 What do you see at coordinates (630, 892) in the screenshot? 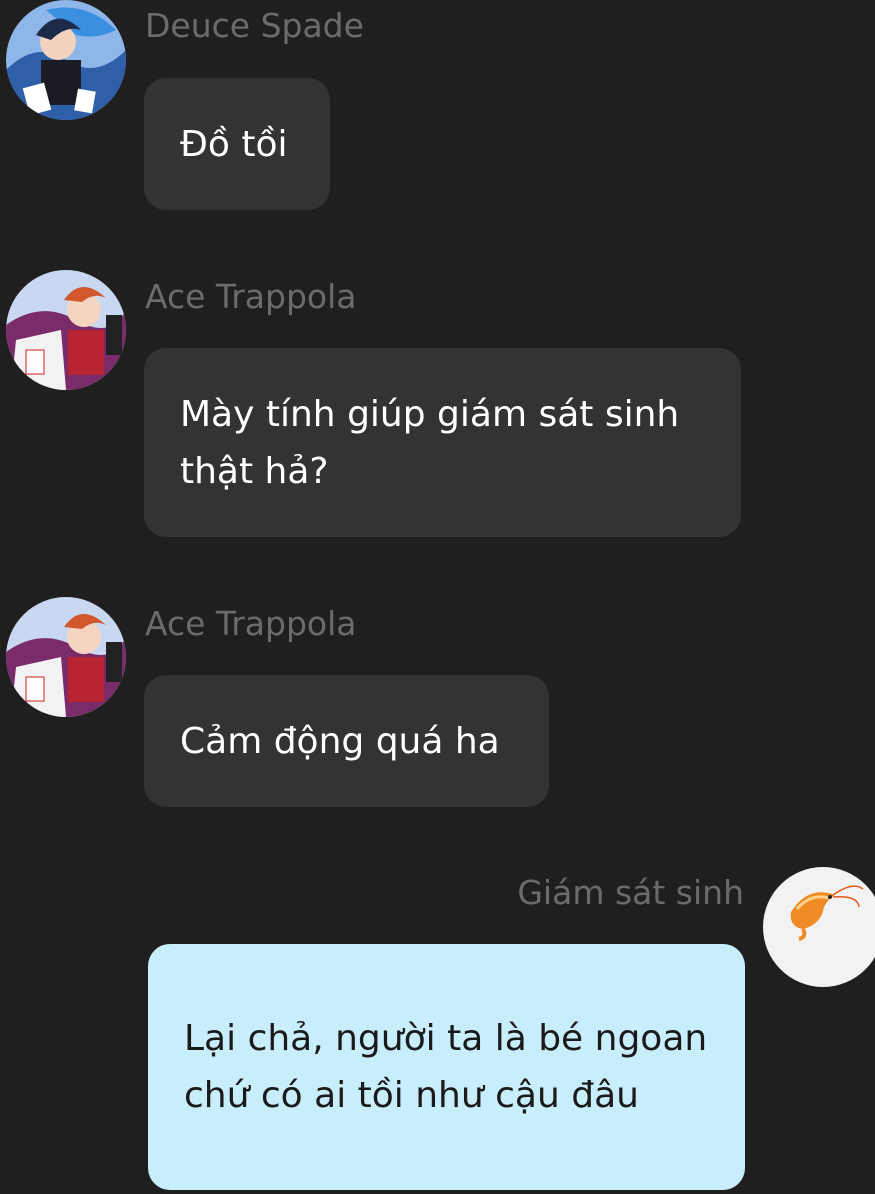
I see `sender-name: Giám sát sinh` at bounding box center [630, 892].